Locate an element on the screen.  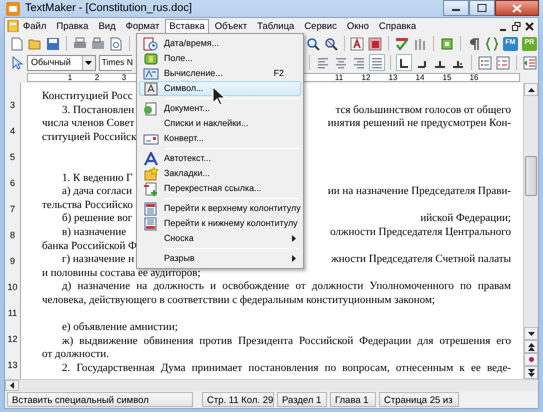
document-text: 2. Государственная Дума принимает постановления по вопросам, отнесенным к ее веде- is located at coordinates (286, 369).